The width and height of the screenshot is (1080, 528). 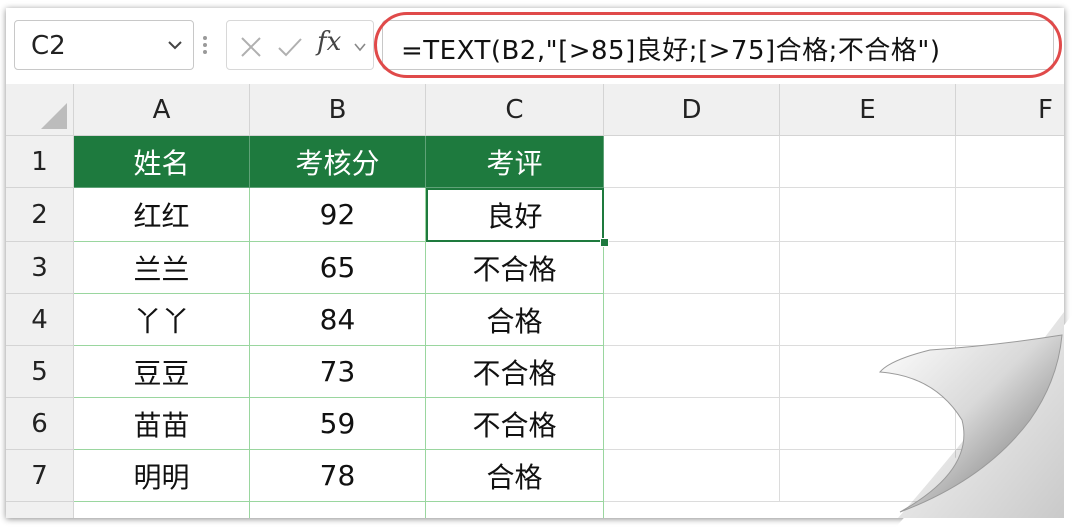 I want to click on cell-e3, so click(x=868, y=268).